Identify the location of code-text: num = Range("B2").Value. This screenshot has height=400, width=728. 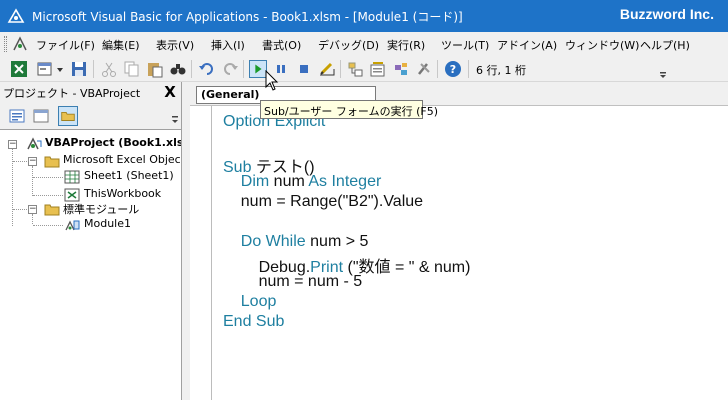
(323, 201).